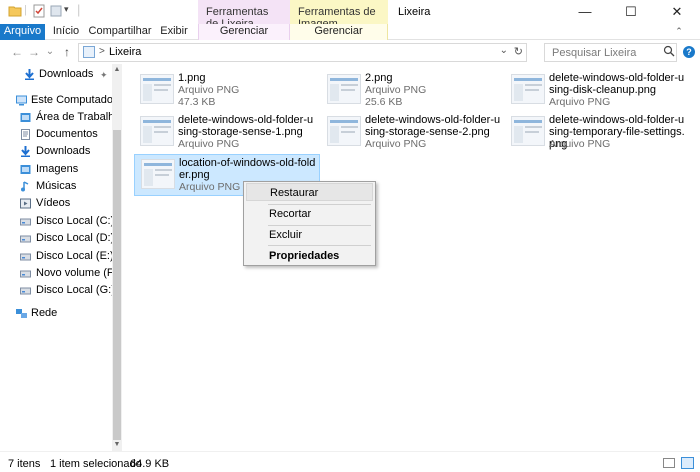  I want to click on up-button: ↑, so click(67, 52).